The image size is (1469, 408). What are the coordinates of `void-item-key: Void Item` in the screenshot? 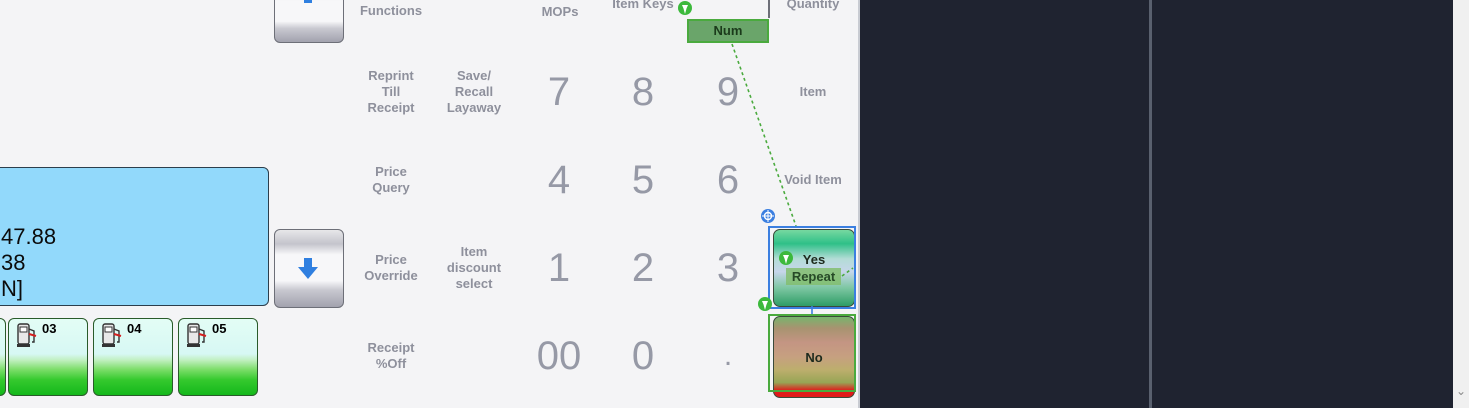 It's located at (813, 180).